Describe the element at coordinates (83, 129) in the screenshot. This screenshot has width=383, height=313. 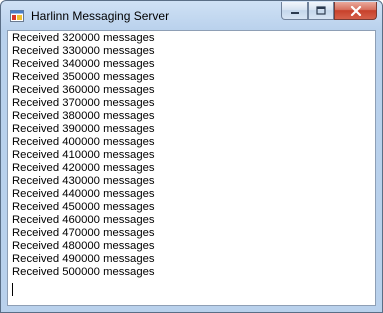
I see `log-line: Received 390000 messages` at that location.